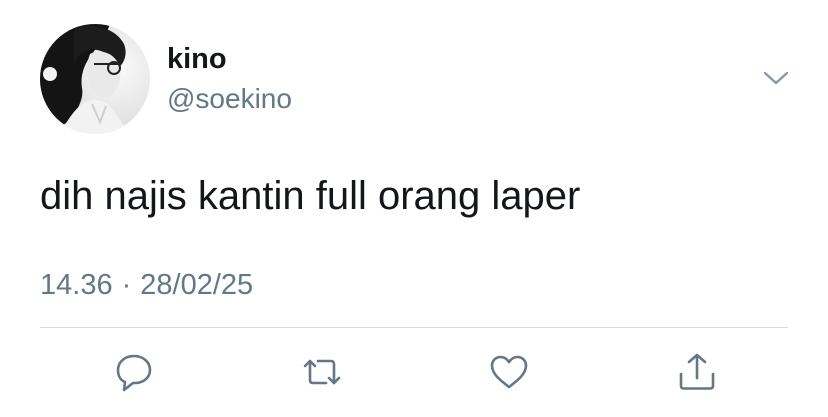 This screenshot has width=828, height=417. Describe the element at coordinates (197, 285) in the screenshot. I see `tweet-date: 28/02/25` at that location.